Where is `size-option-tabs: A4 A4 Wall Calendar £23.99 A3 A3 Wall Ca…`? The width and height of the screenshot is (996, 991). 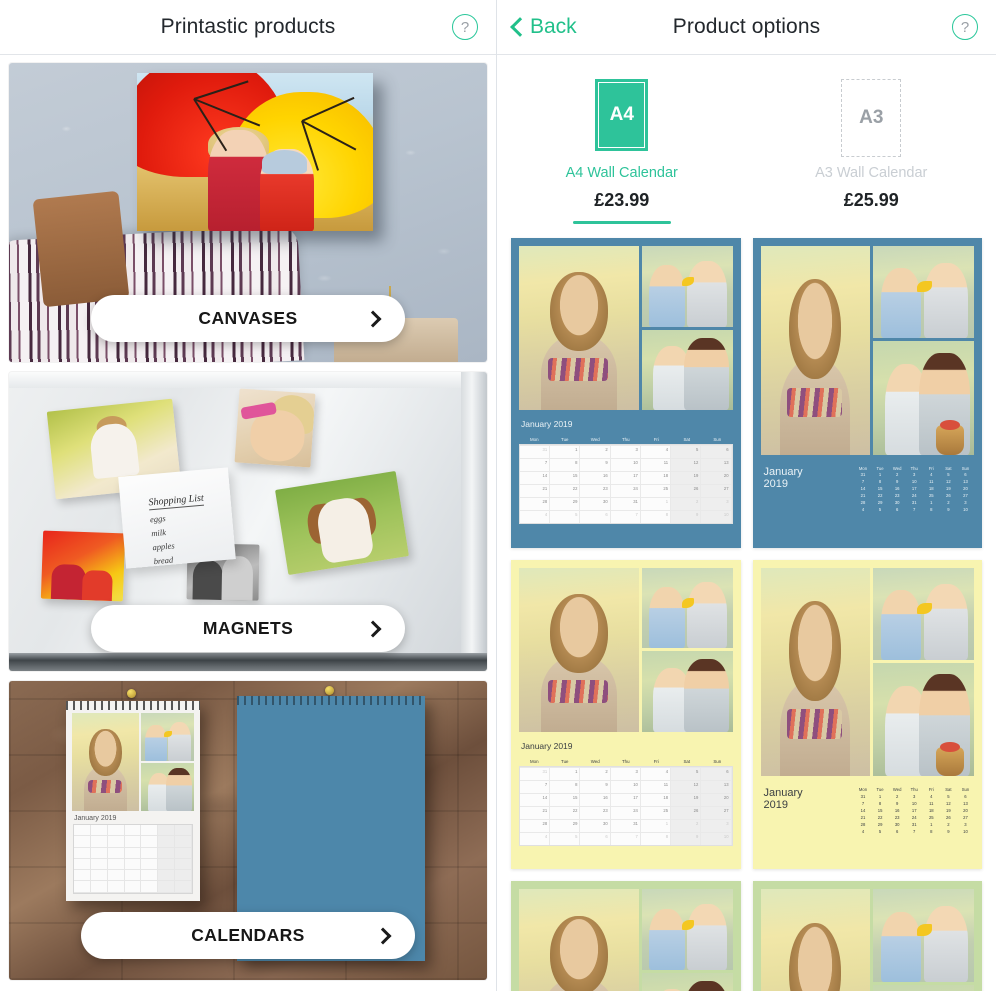
size-option-tabs: A4 A4 Wall Calendar £23.99 A3 A3 Wall Ca… is located at coordinates (746, 139).